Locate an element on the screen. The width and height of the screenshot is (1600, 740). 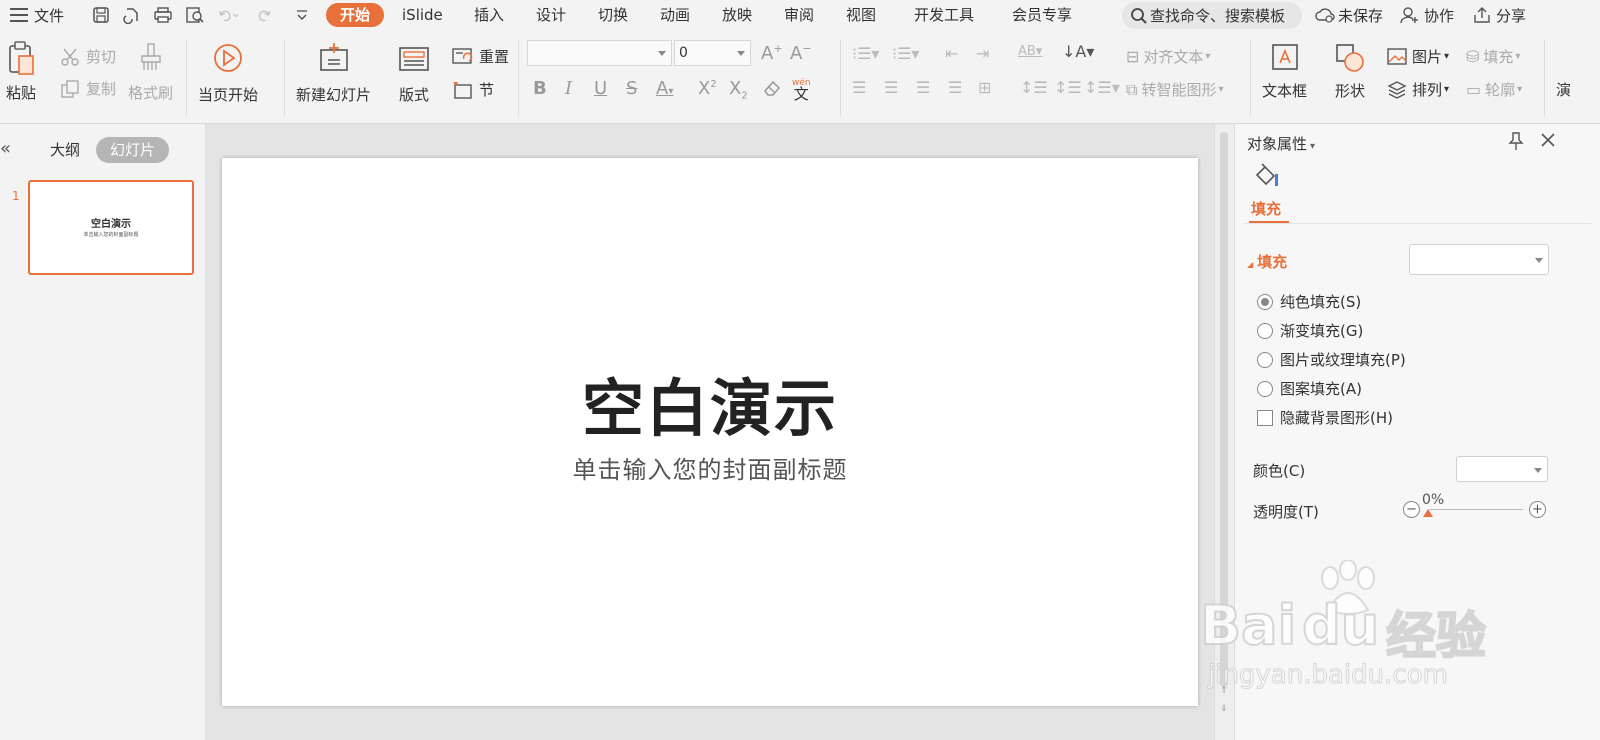
checkbox is located at coordinates (1265, 417).